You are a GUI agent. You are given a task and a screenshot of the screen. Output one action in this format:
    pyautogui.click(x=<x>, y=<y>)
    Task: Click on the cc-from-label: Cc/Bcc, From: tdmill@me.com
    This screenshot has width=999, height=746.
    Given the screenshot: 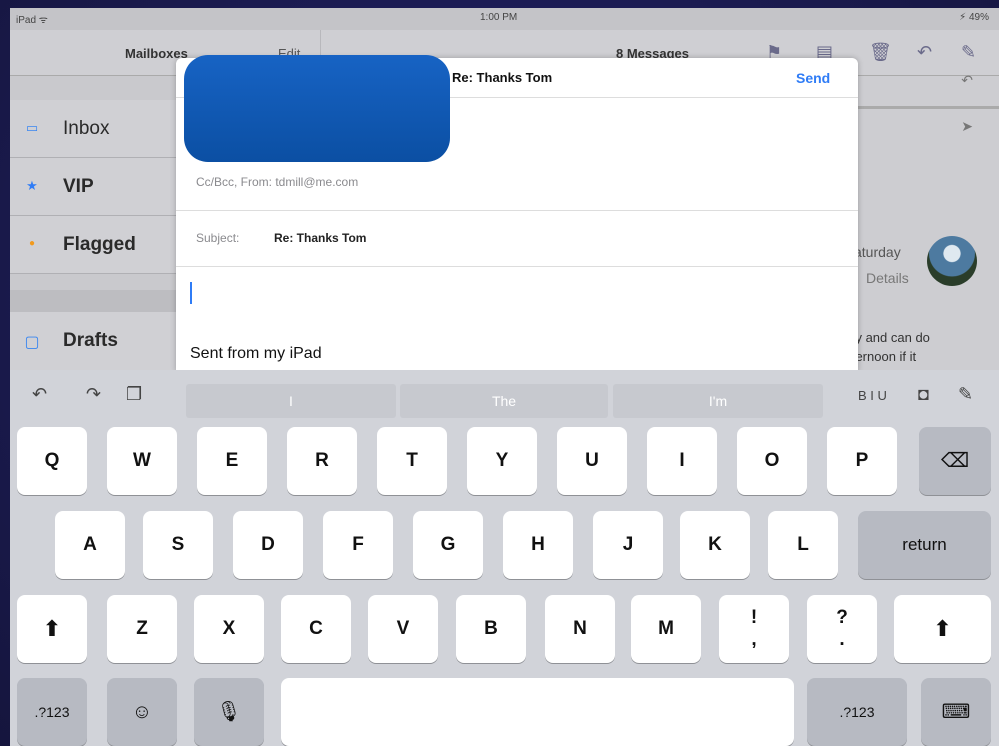 What is the action you would take?
    pyautogui.click(x=277, y=182)
    